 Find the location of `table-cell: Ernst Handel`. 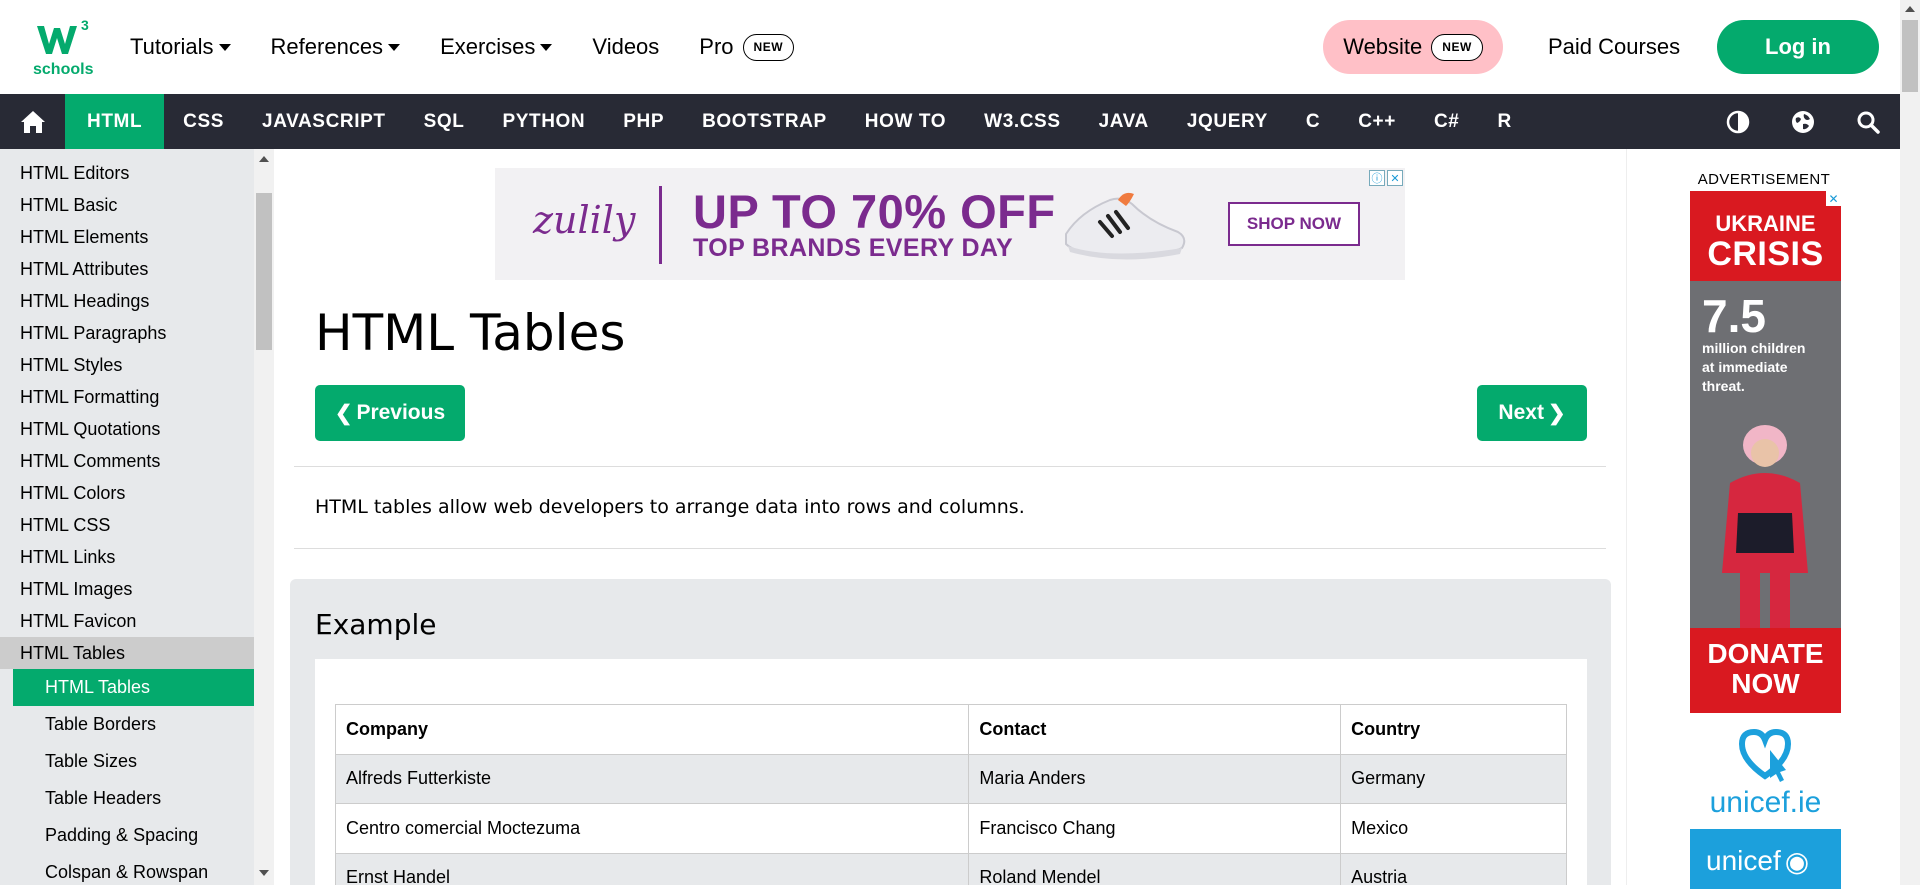

table-cell: Ernst Handel is located at coordinates (652, 868).